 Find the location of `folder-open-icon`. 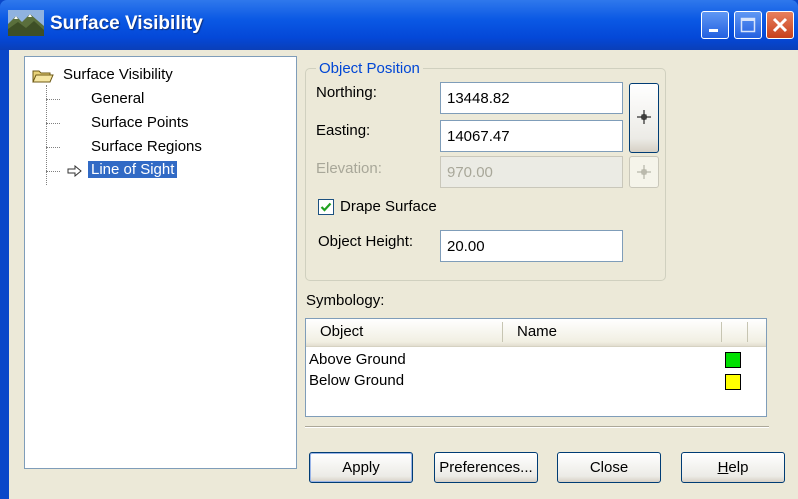

folder-open-icon is located at coordinates (43, 76).